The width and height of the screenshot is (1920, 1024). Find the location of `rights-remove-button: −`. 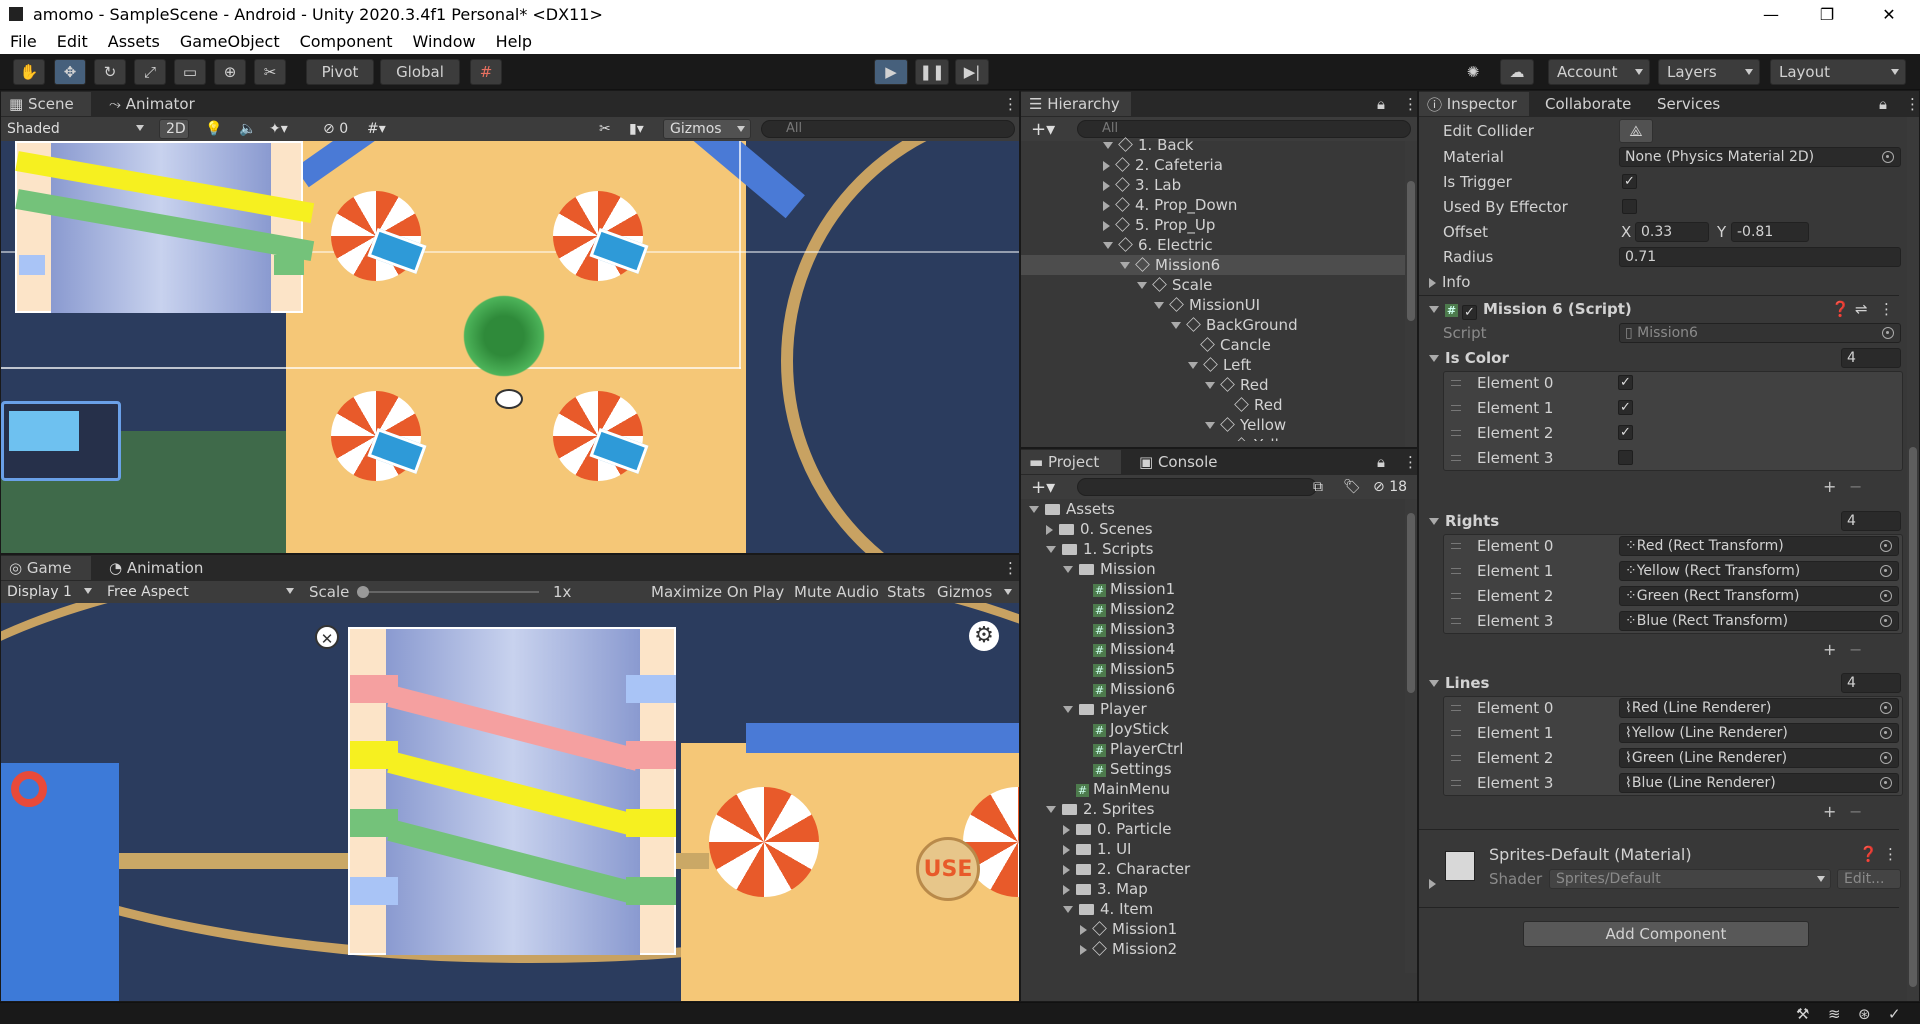

rights-remove-button: − is located at coordinates (1855, 649).